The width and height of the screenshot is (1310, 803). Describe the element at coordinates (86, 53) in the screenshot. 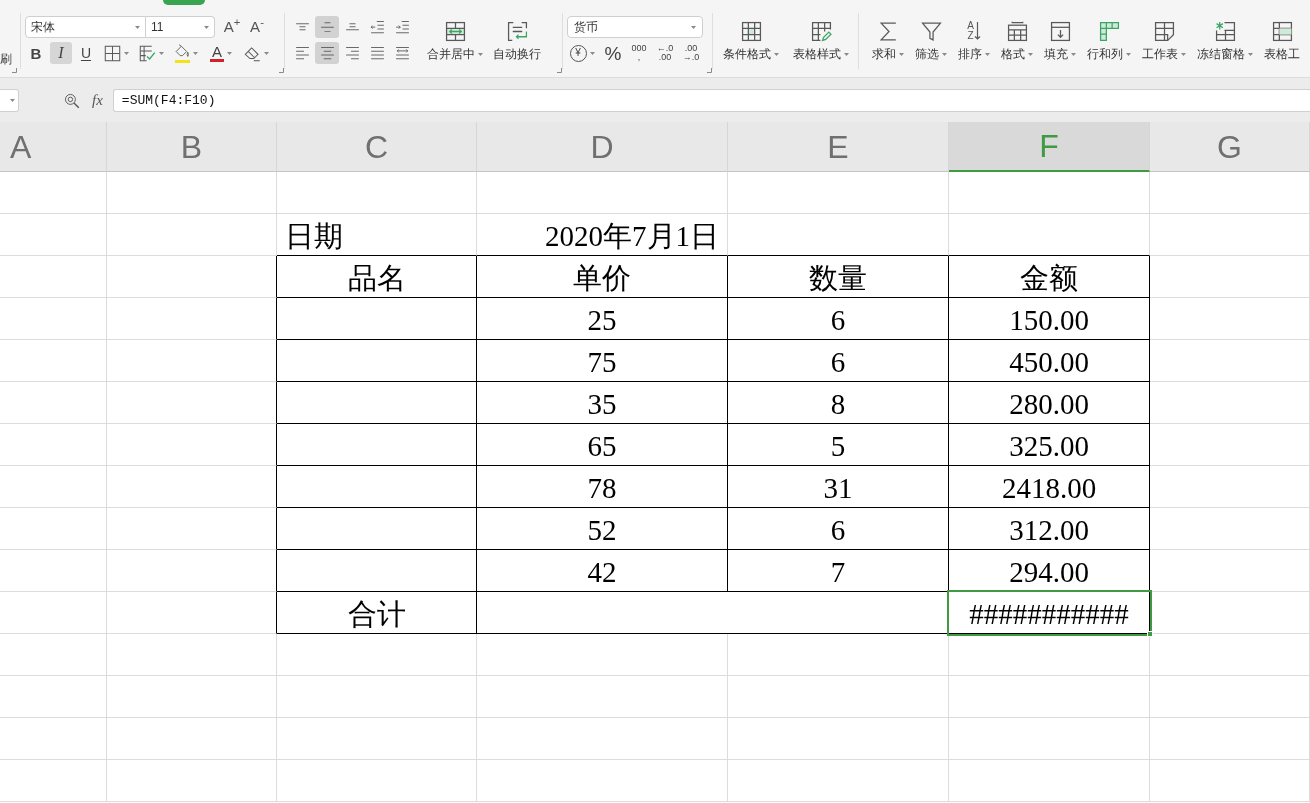

I see `underline-button: U` at that location.